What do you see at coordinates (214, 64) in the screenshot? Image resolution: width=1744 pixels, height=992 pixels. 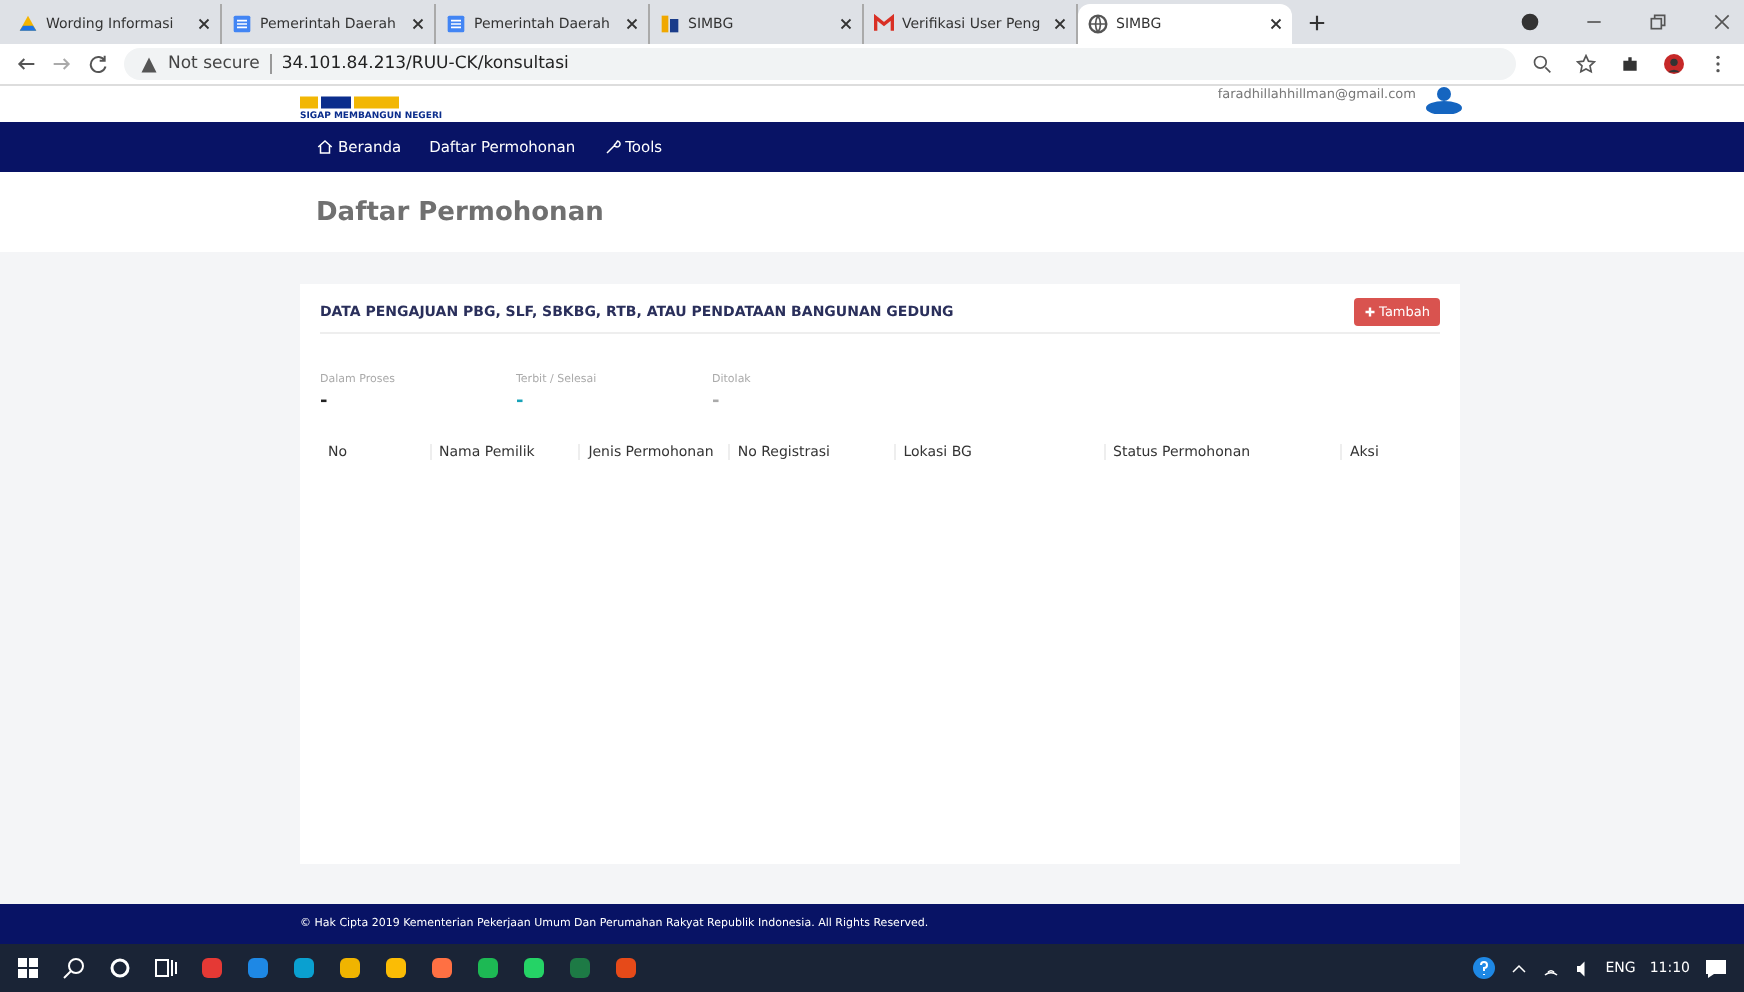 I see `security-label: Not secure` at bounding box center [214, 64].